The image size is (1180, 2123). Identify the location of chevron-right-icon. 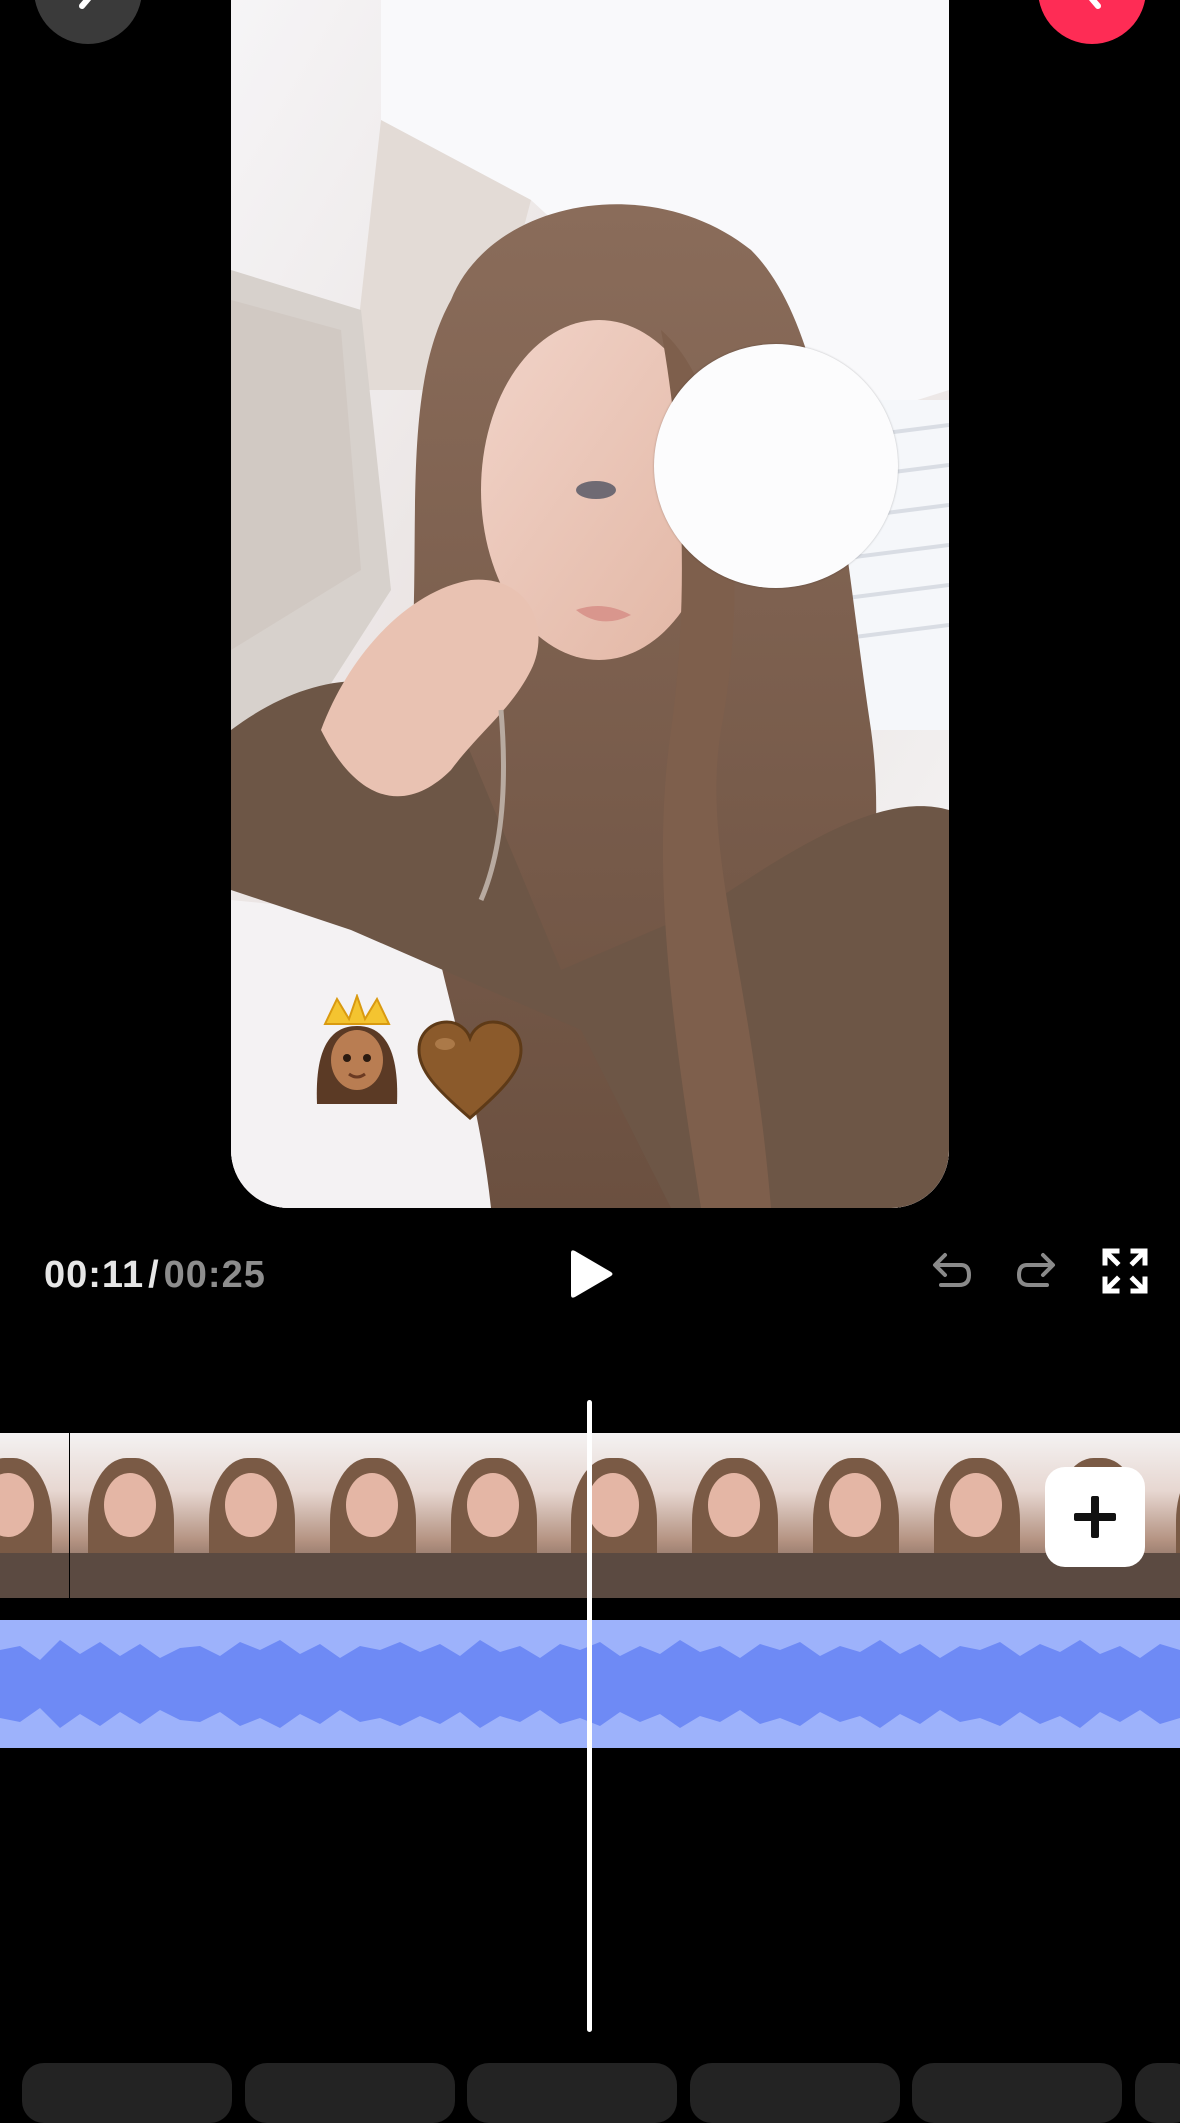
(1094, 4).